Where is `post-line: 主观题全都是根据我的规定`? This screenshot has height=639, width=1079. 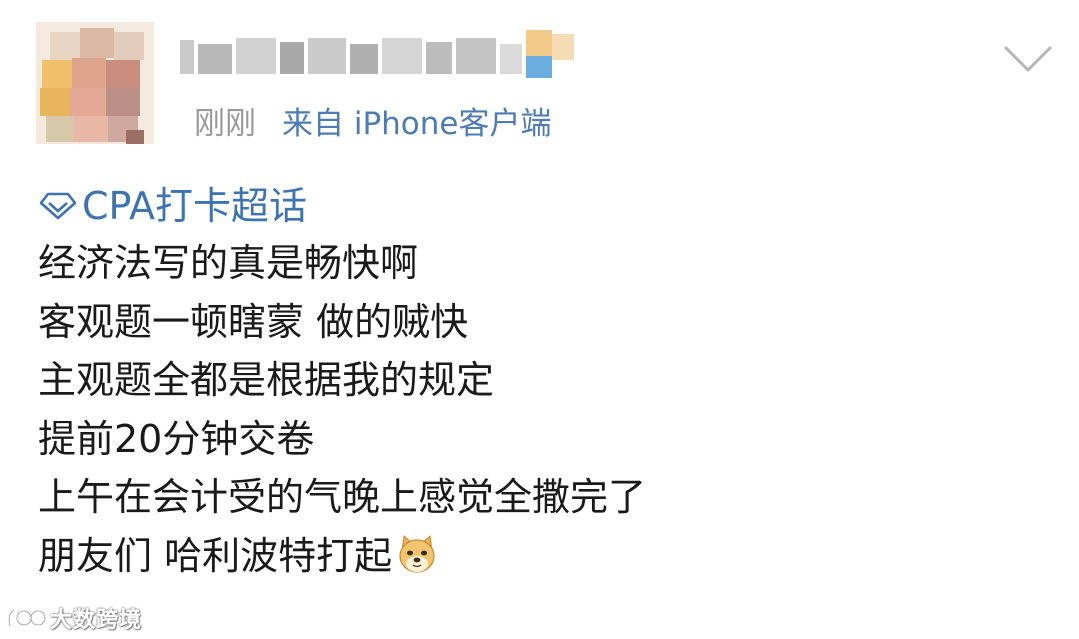 post-line: 主观题全都是根据我的规定 is located at coordinates (266, 380).